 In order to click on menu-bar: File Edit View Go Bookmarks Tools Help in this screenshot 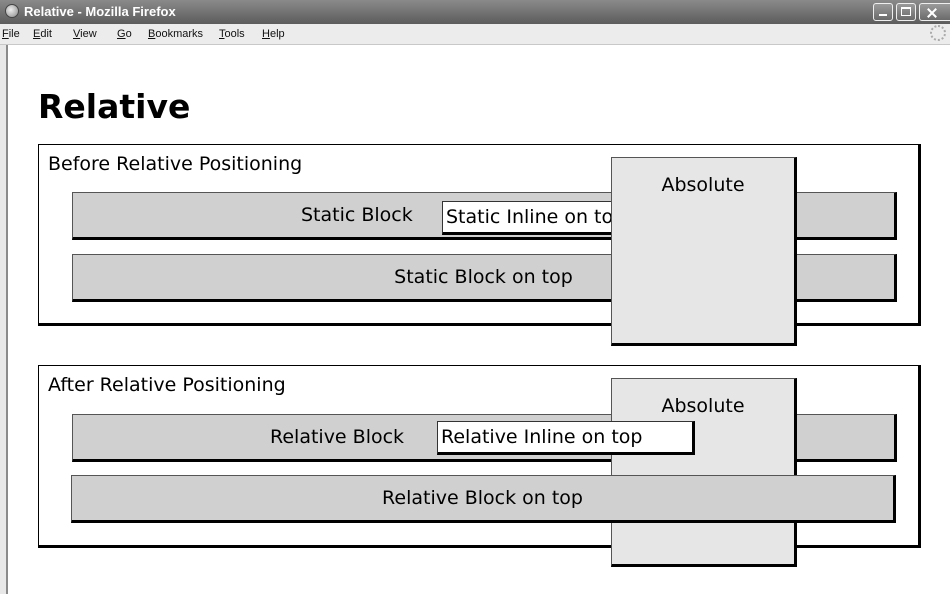, I will do `click(475, 34)`.